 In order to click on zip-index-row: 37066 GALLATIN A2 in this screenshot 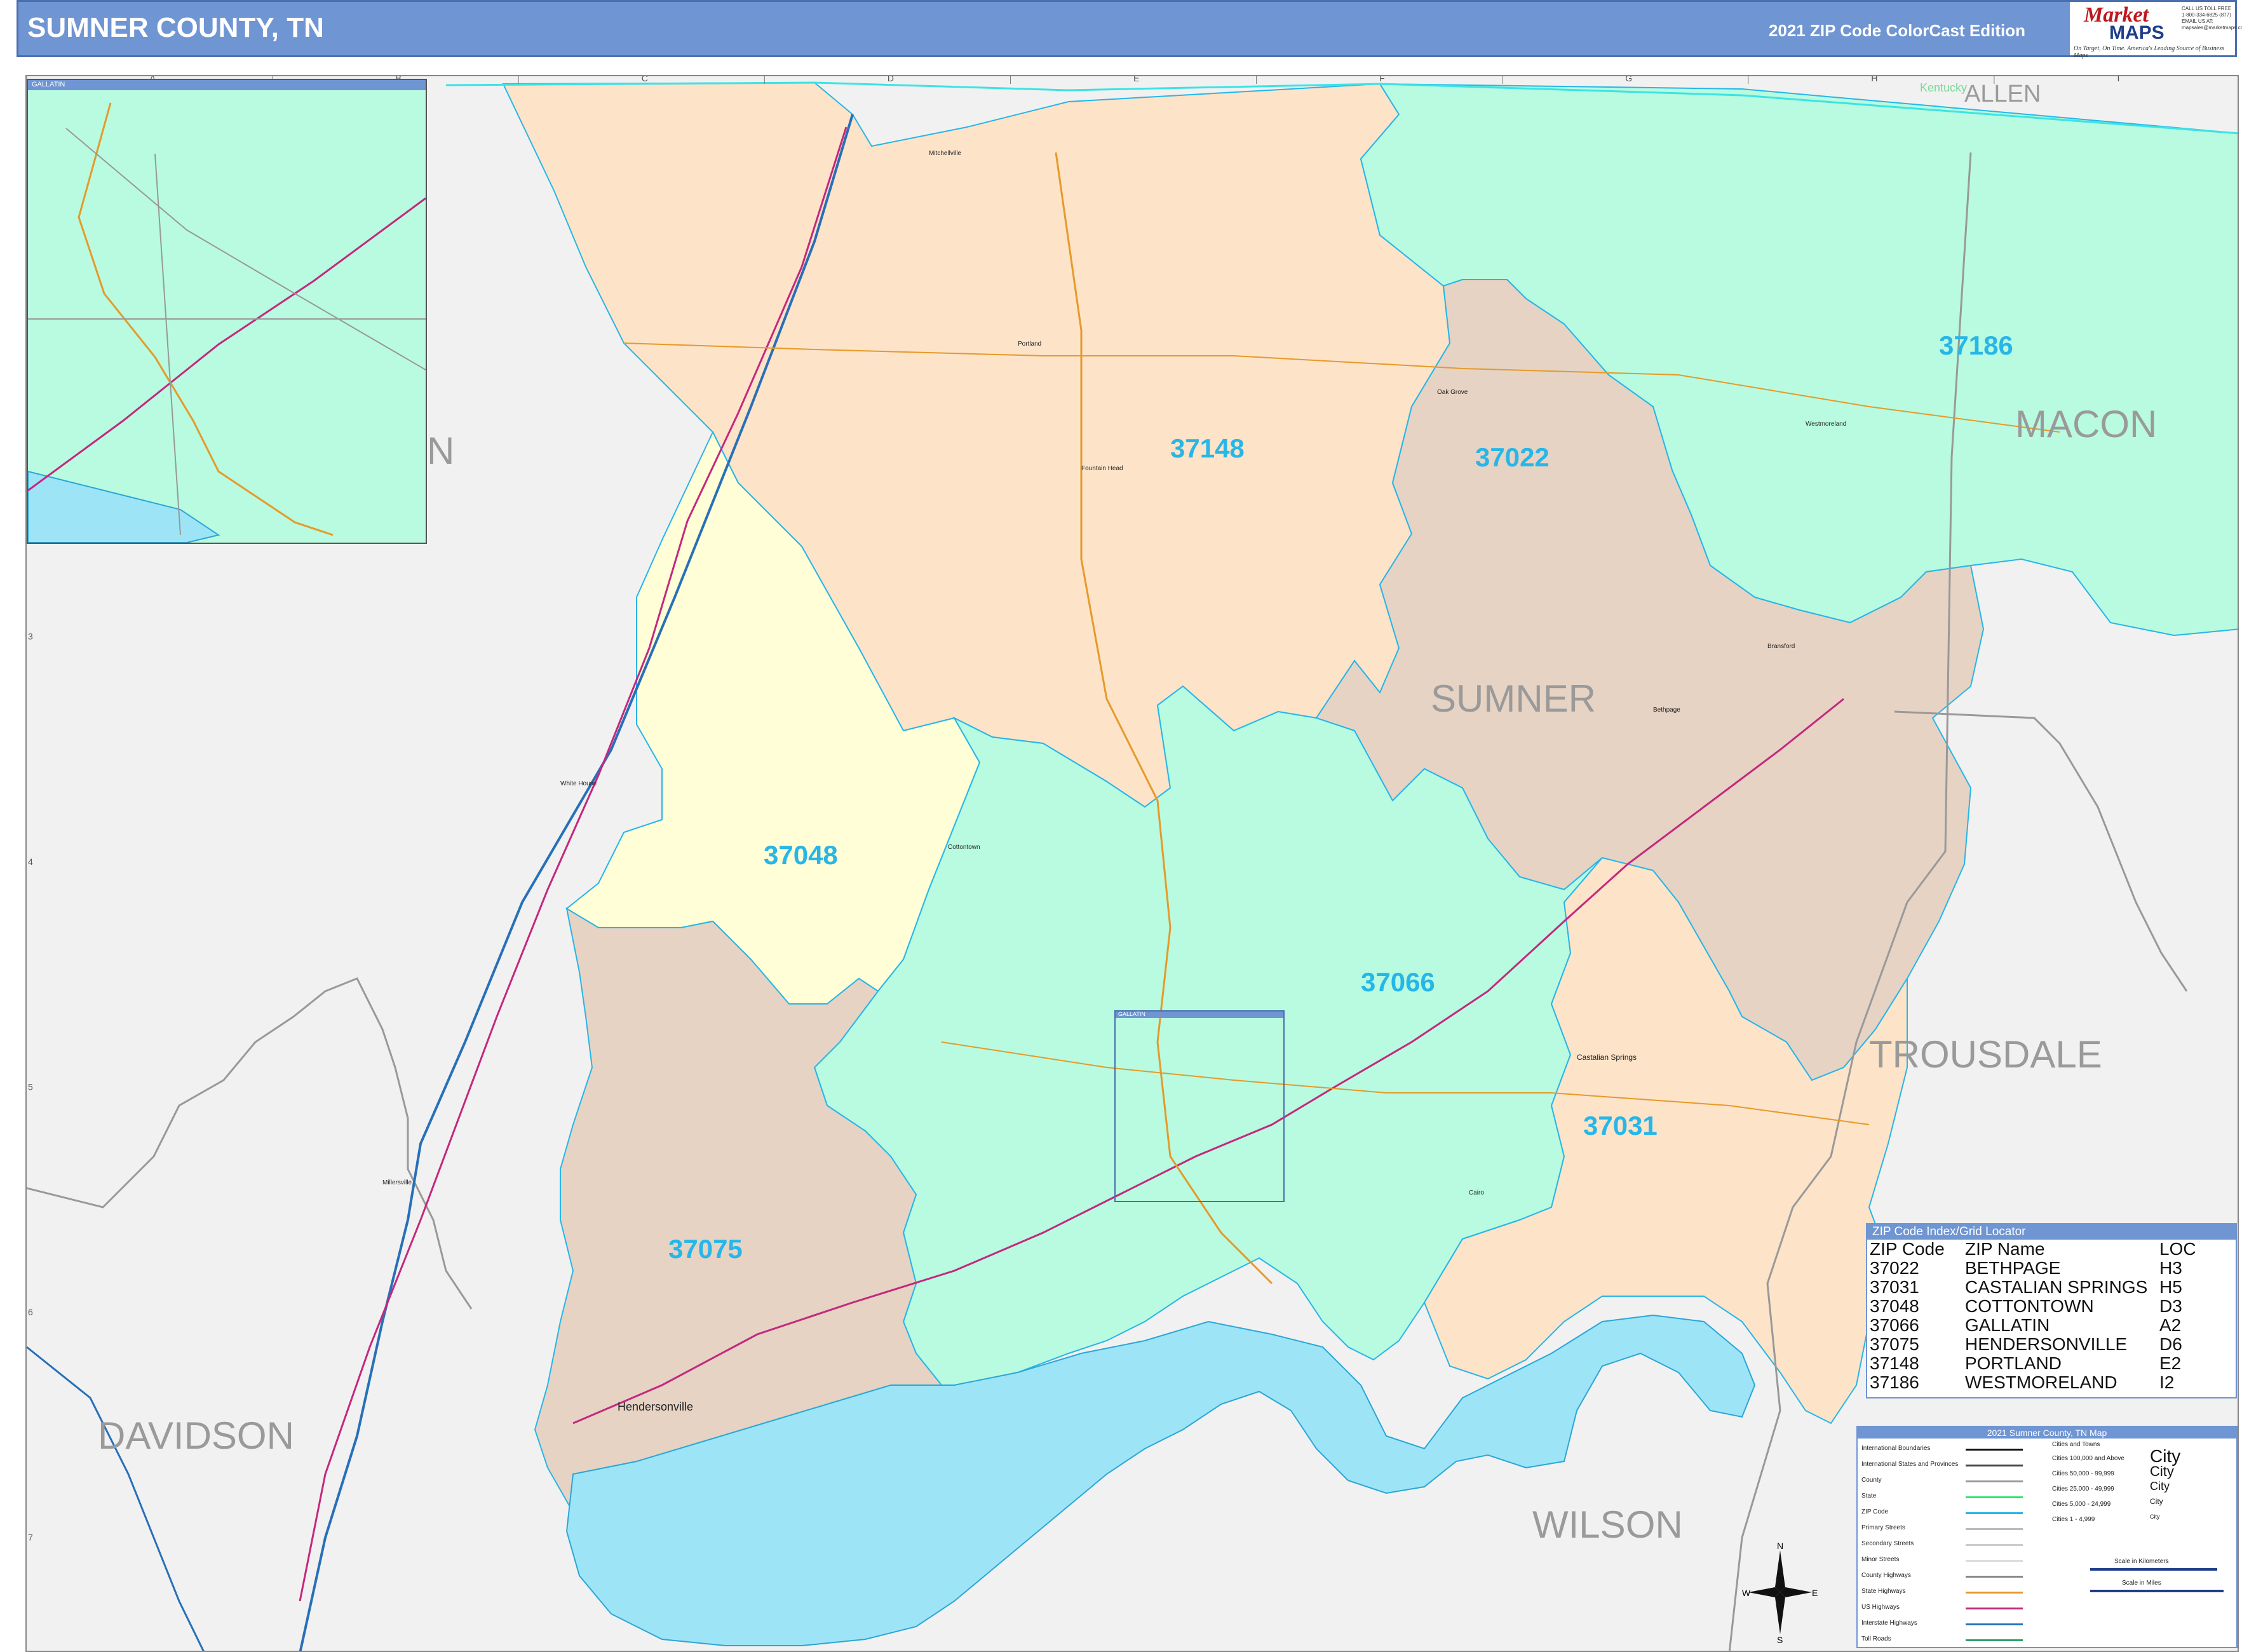, I will do `click(2051, 1325)`.